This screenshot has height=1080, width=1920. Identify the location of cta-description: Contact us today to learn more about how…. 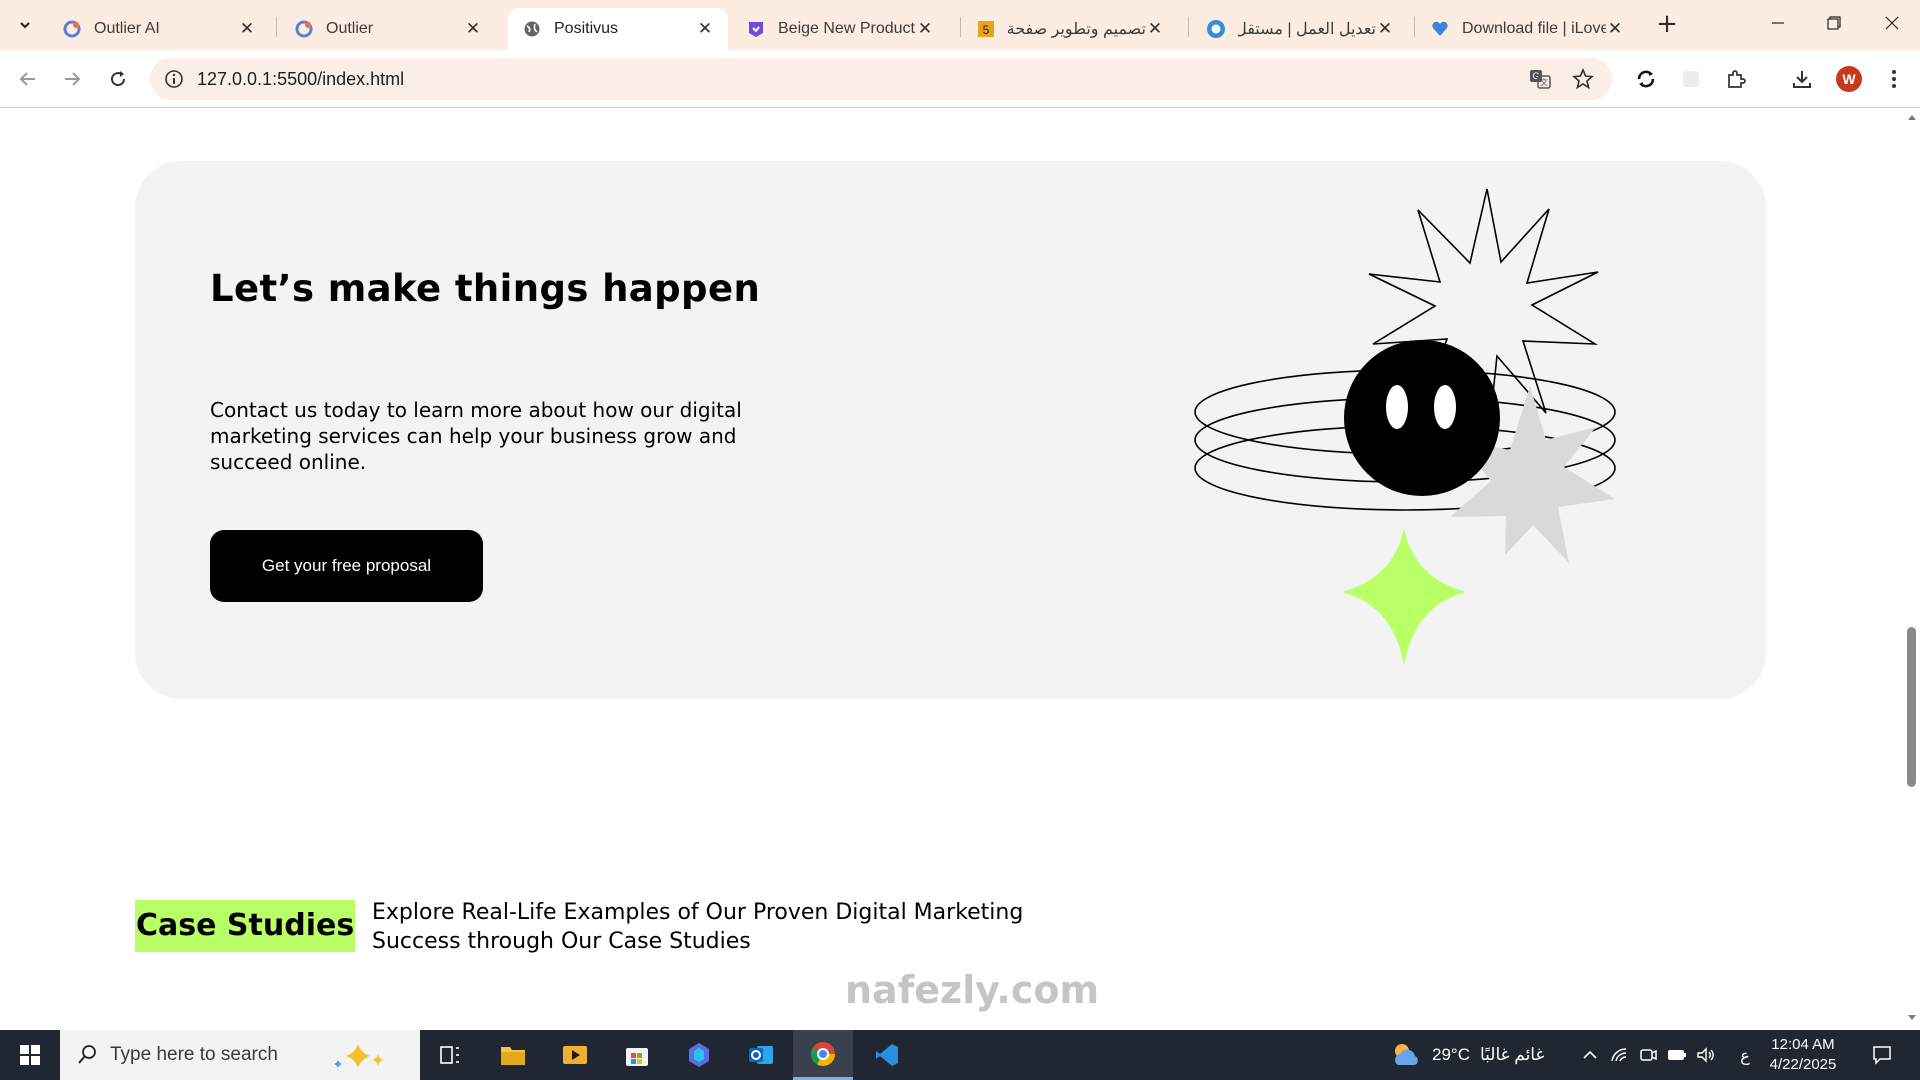
(476, 436).